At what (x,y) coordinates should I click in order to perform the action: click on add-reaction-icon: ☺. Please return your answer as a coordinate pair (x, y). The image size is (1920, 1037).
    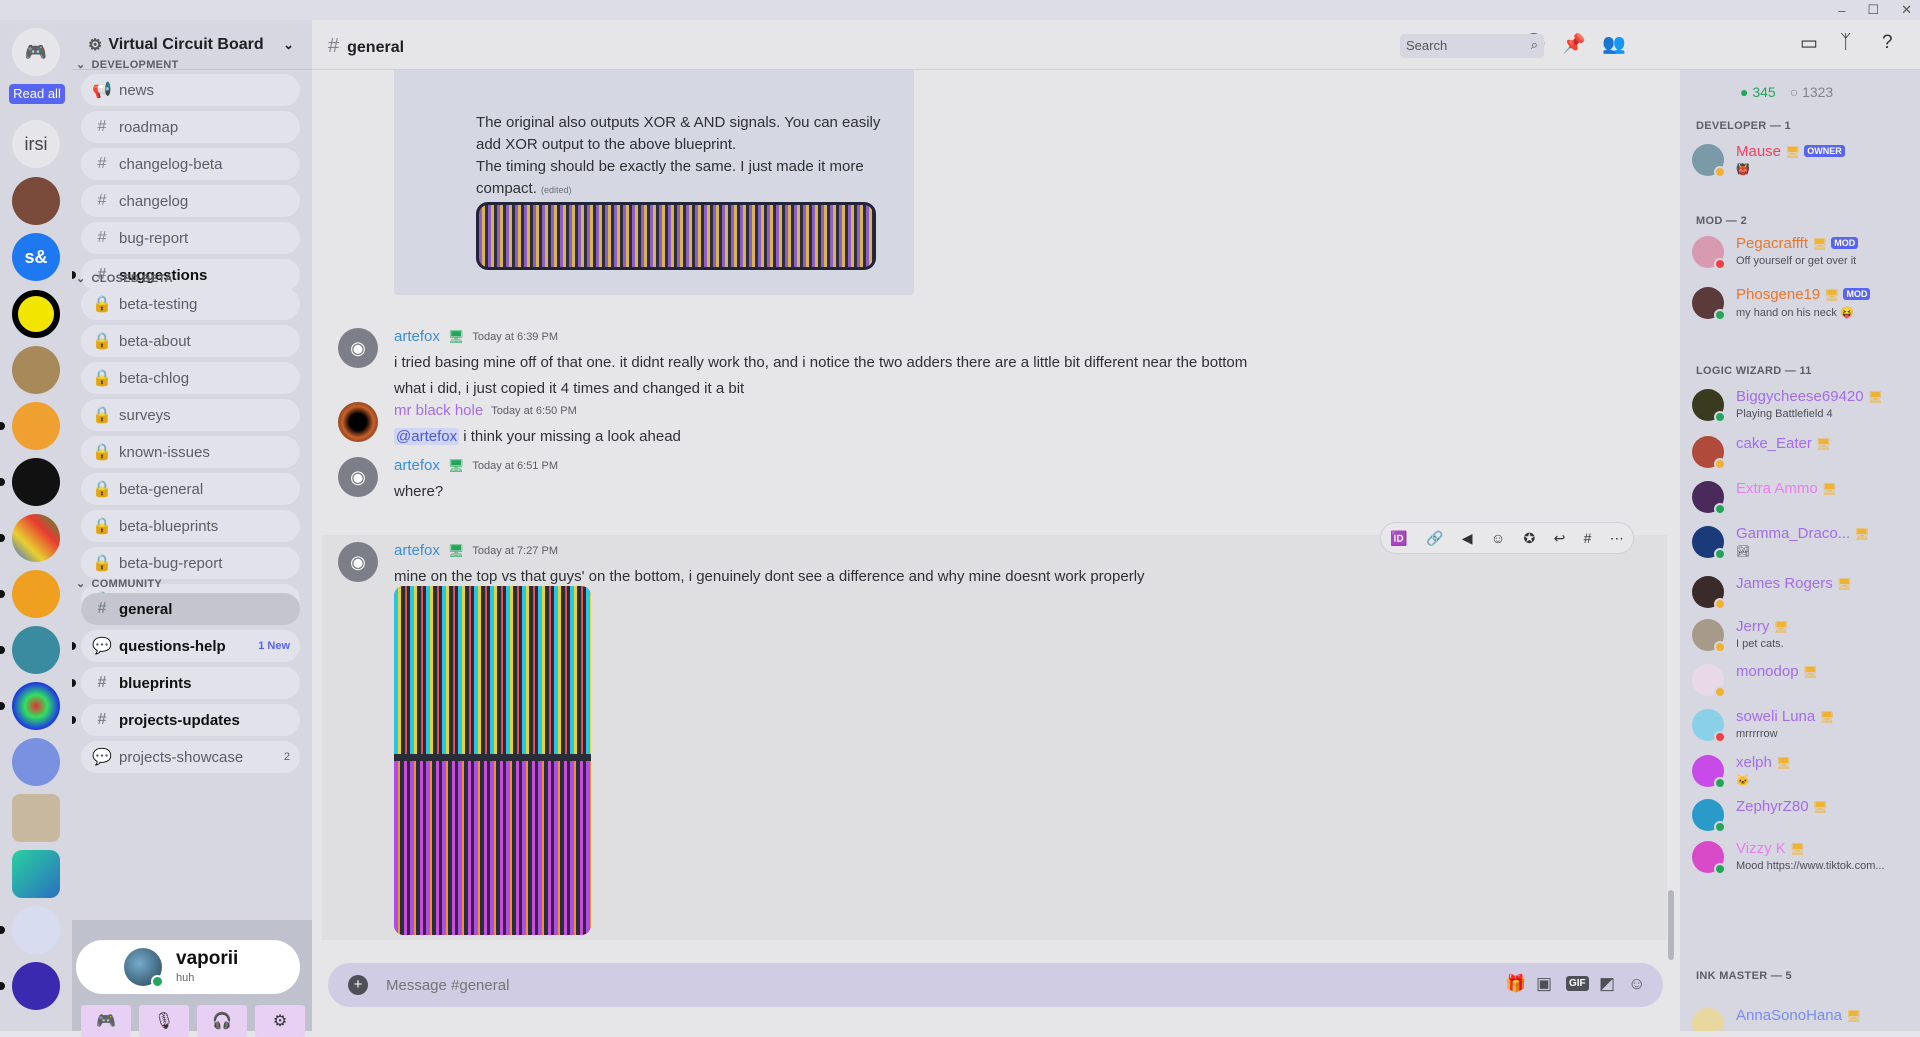
    Looking at the image, I should click on (1498, 538).